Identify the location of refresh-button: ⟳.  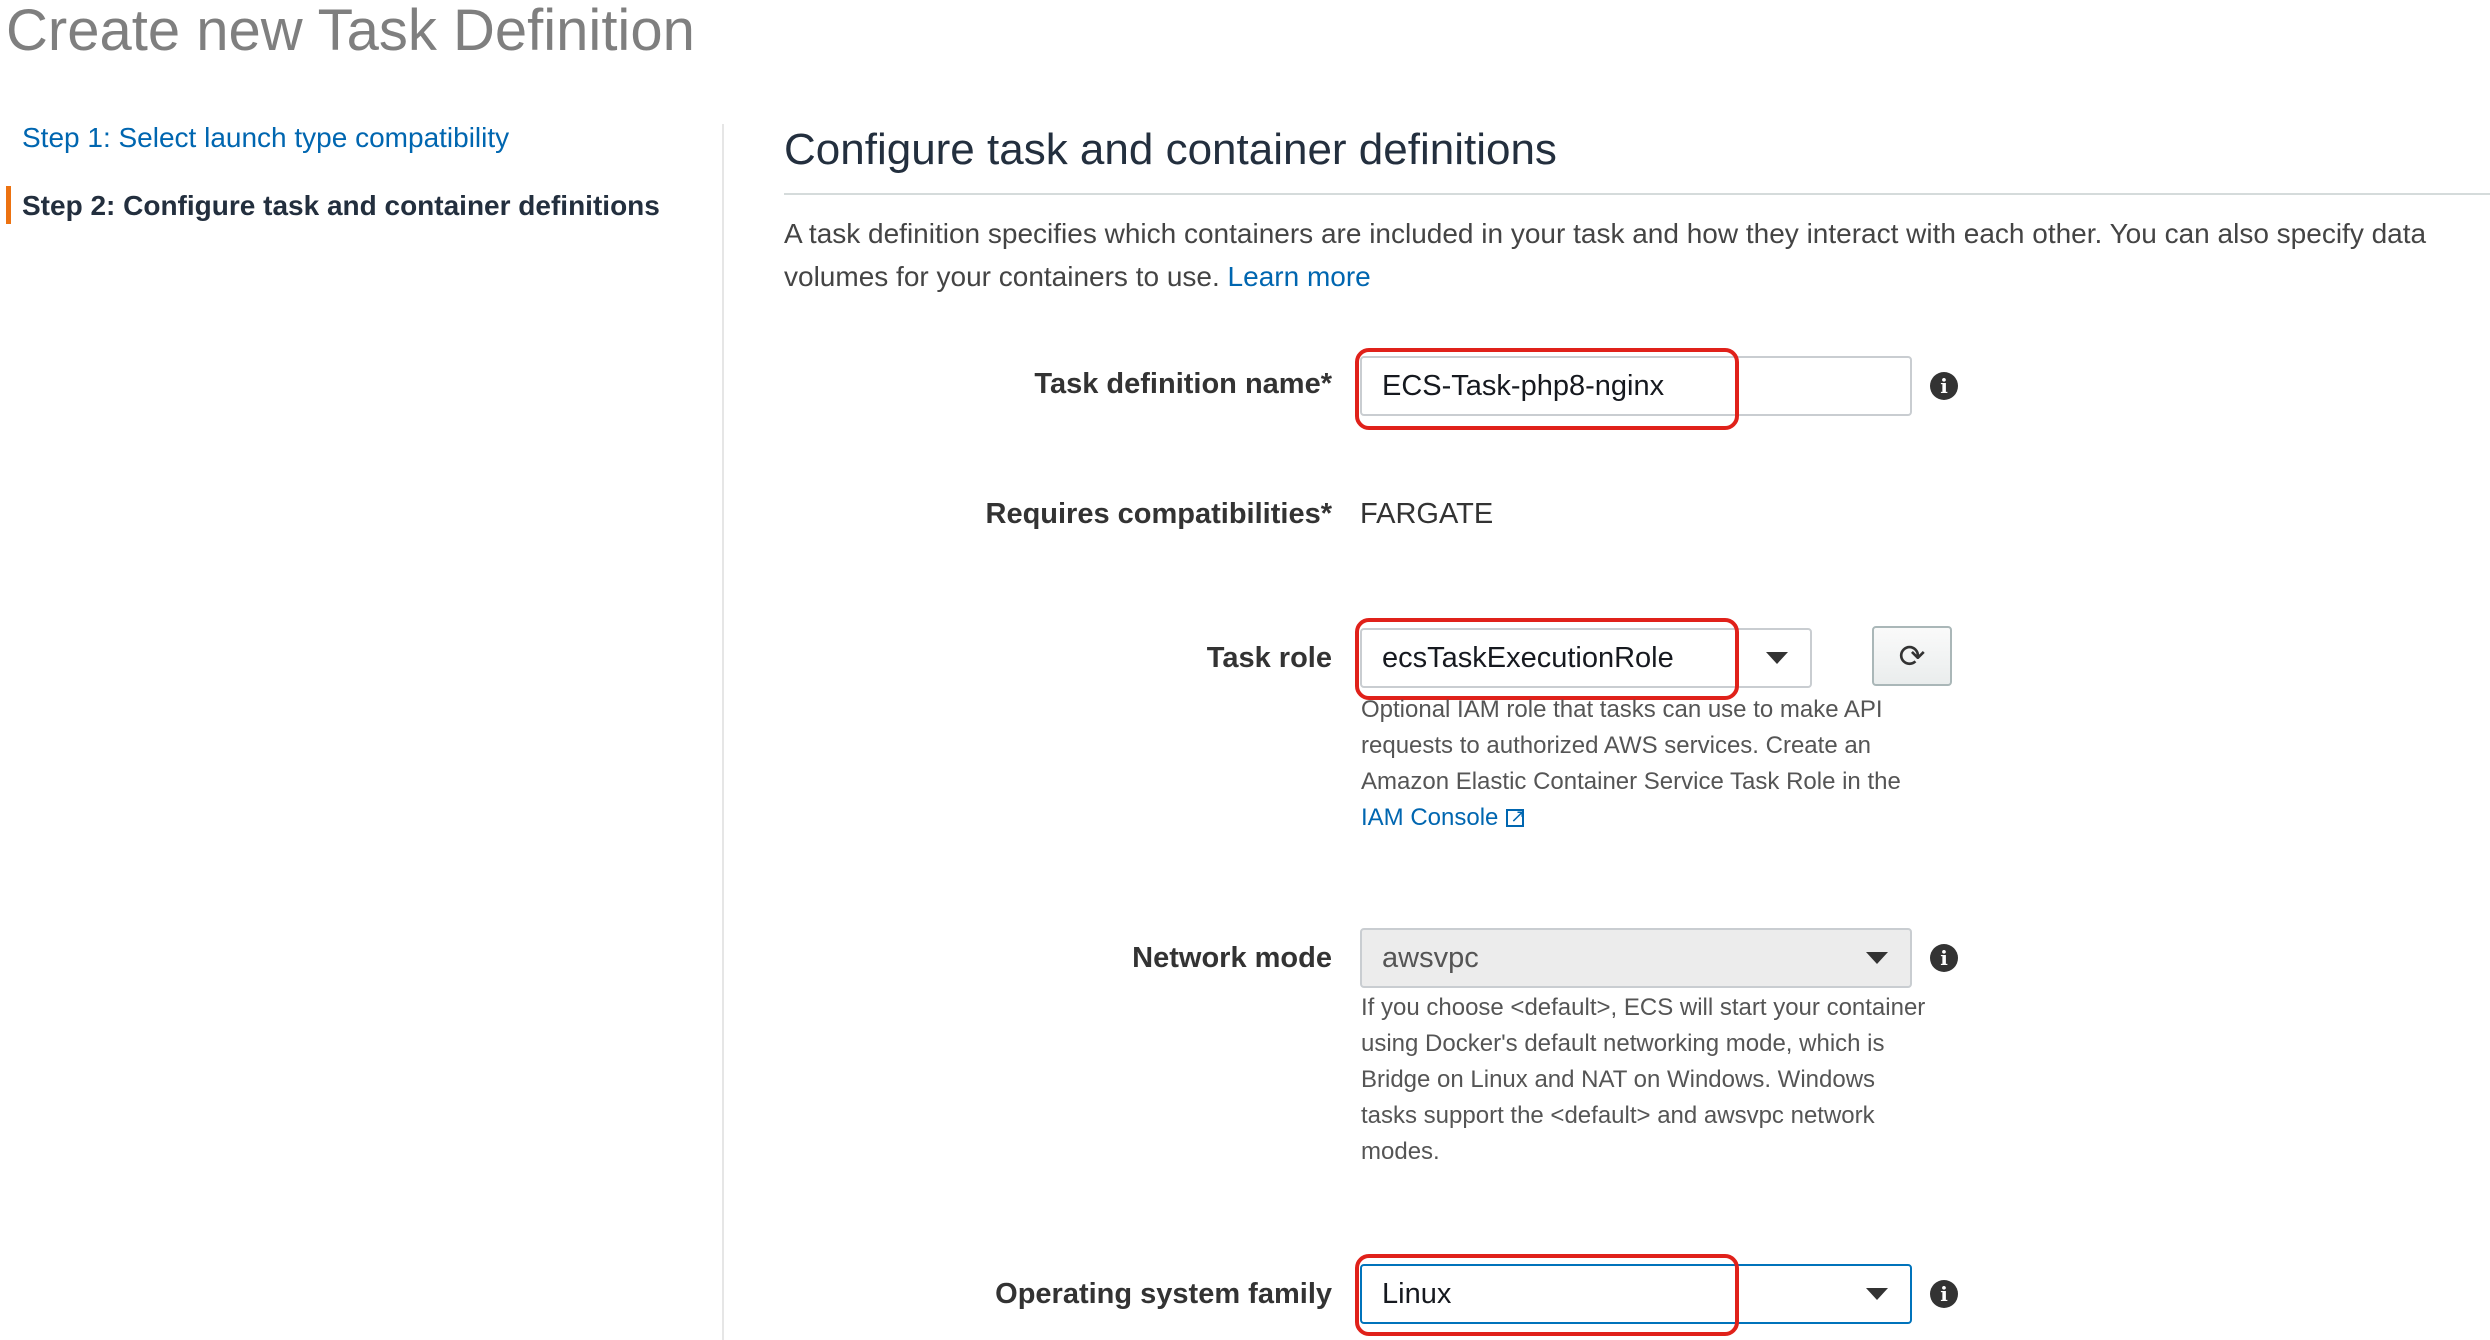
(1912, 656).